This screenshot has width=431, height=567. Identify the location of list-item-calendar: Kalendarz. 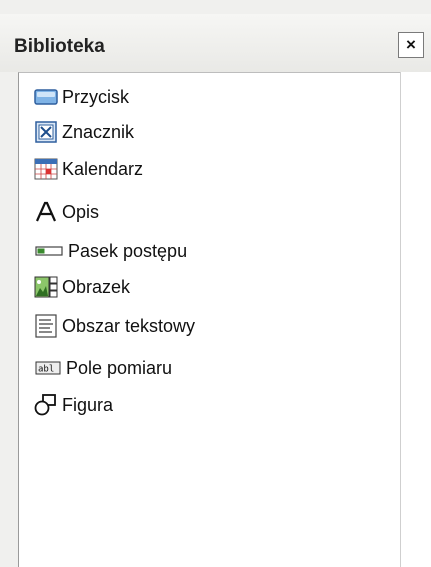
(88, 169).